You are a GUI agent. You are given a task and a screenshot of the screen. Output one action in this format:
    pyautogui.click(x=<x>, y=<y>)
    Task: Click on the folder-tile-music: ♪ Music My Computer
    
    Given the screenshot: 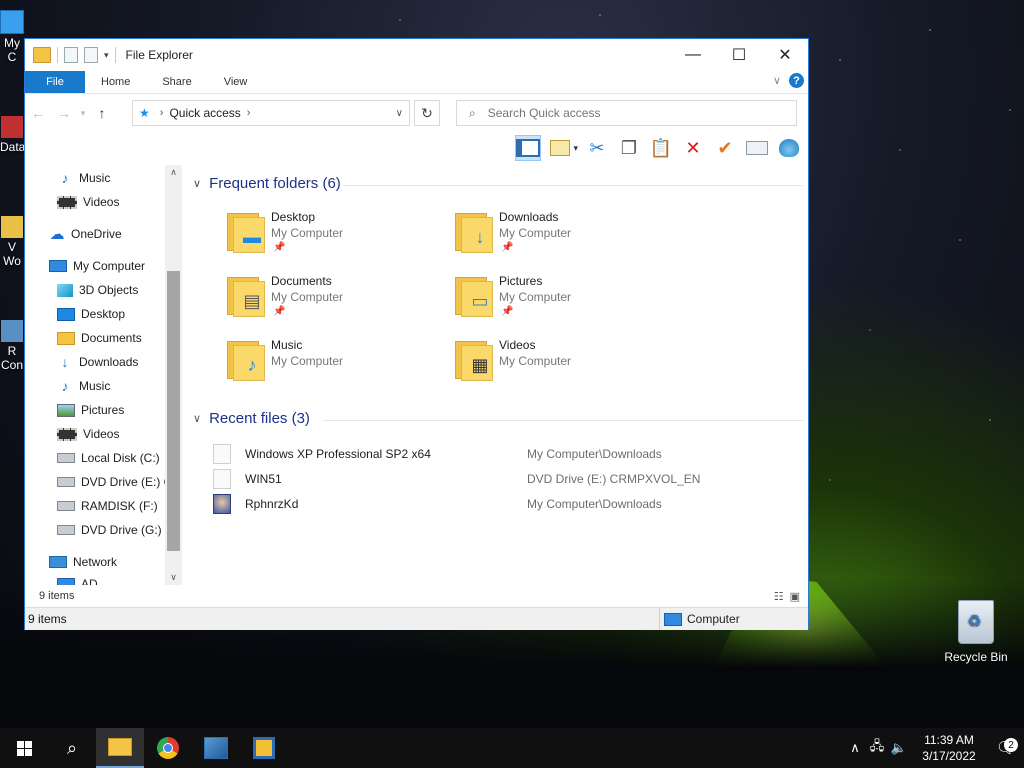 What is the action you would take?
    pyautogui.click(x=335, y=365)
    